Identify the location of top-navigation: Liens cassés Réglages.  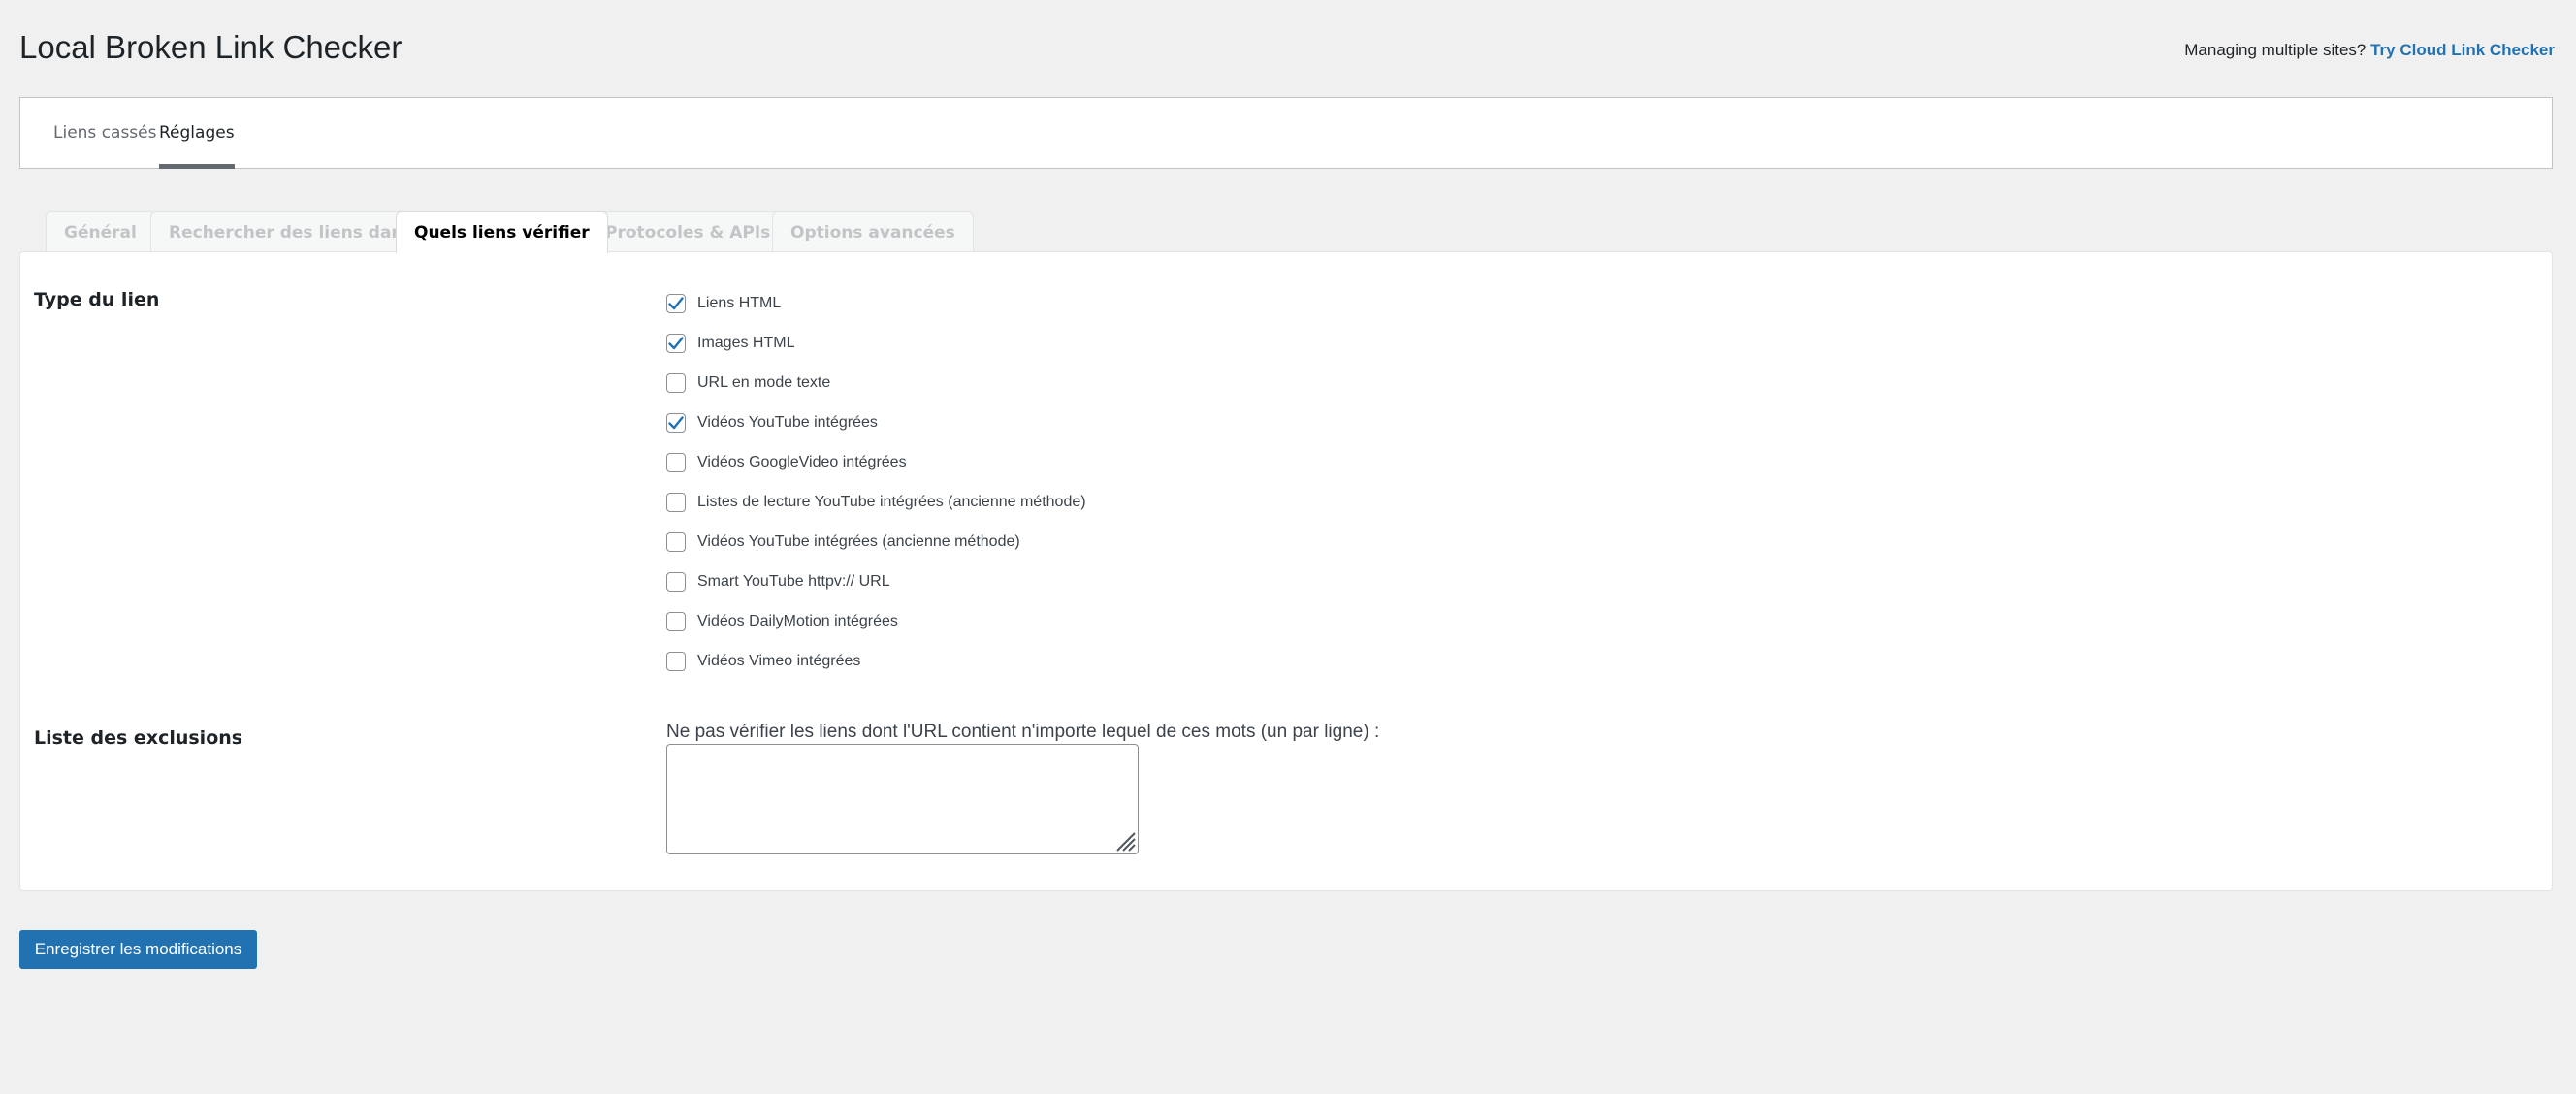
(1286, 133).